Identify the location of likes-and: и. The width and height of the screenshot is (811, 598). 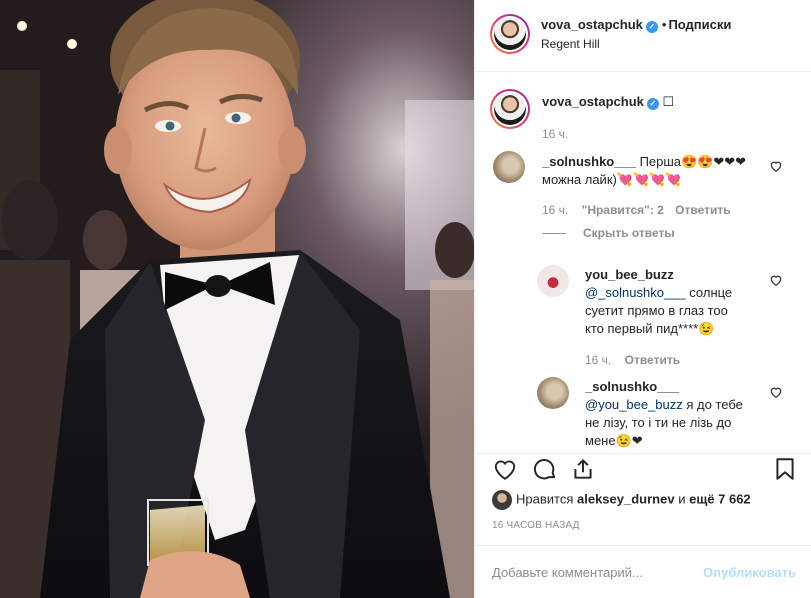
(682, 499).